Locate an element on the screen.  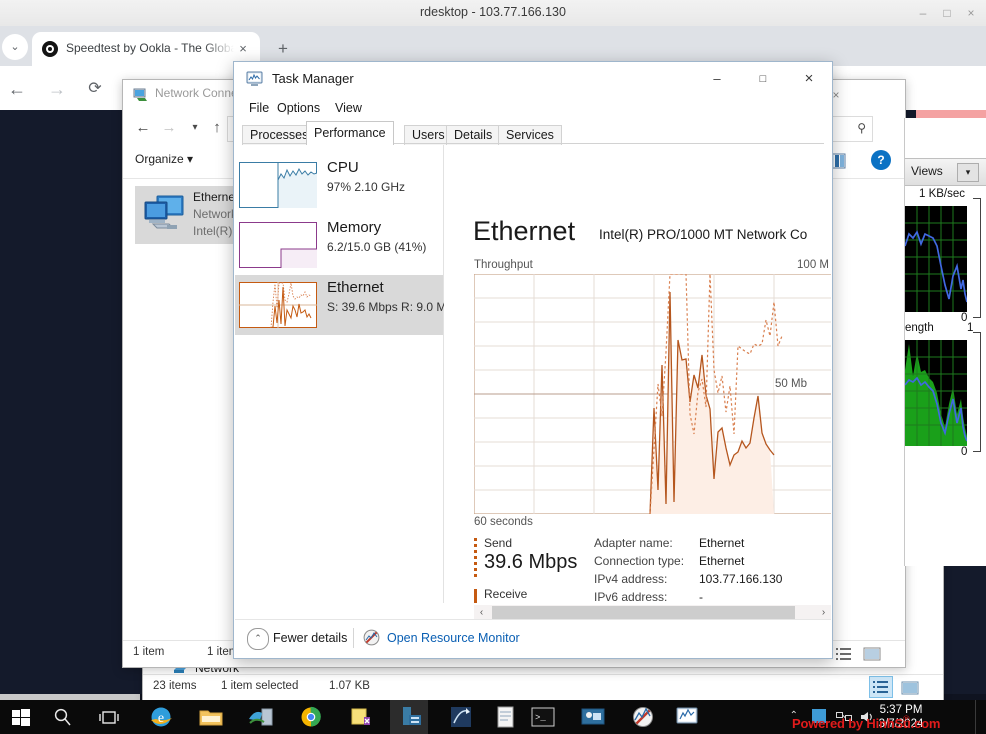
search-icon is located at coordinates (63, 717).